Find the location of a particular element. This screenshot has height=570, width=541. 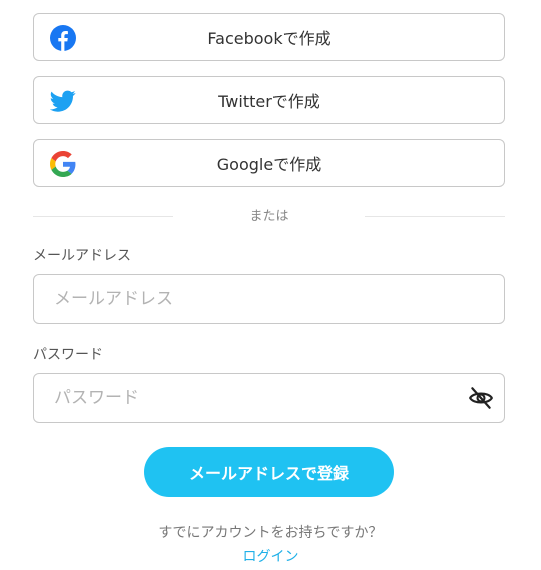

google-icon is located at coordinates (63, 164).